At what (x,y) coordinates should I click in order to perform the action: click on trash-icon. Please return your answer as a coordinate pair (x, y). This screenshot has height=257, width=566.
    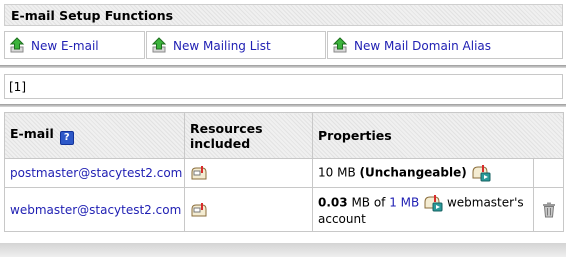
    Looking at the image, I should click on (549, 210).